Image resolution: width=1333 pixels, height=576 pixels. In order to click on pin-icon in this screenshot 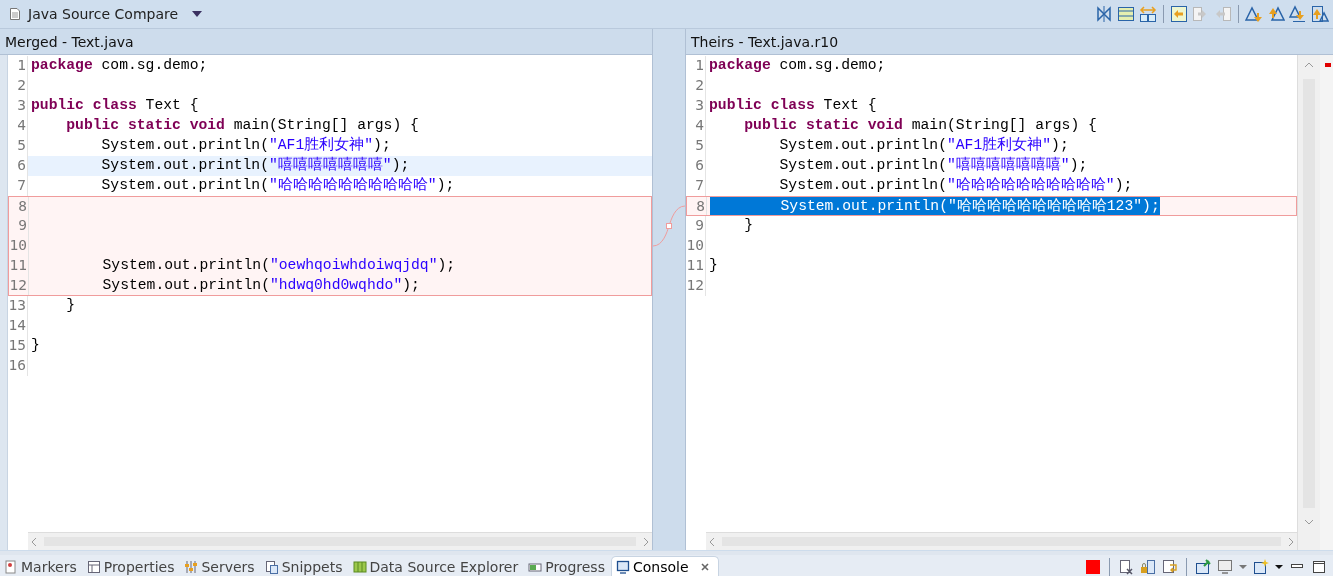, I will do `click(1203, 566)`.